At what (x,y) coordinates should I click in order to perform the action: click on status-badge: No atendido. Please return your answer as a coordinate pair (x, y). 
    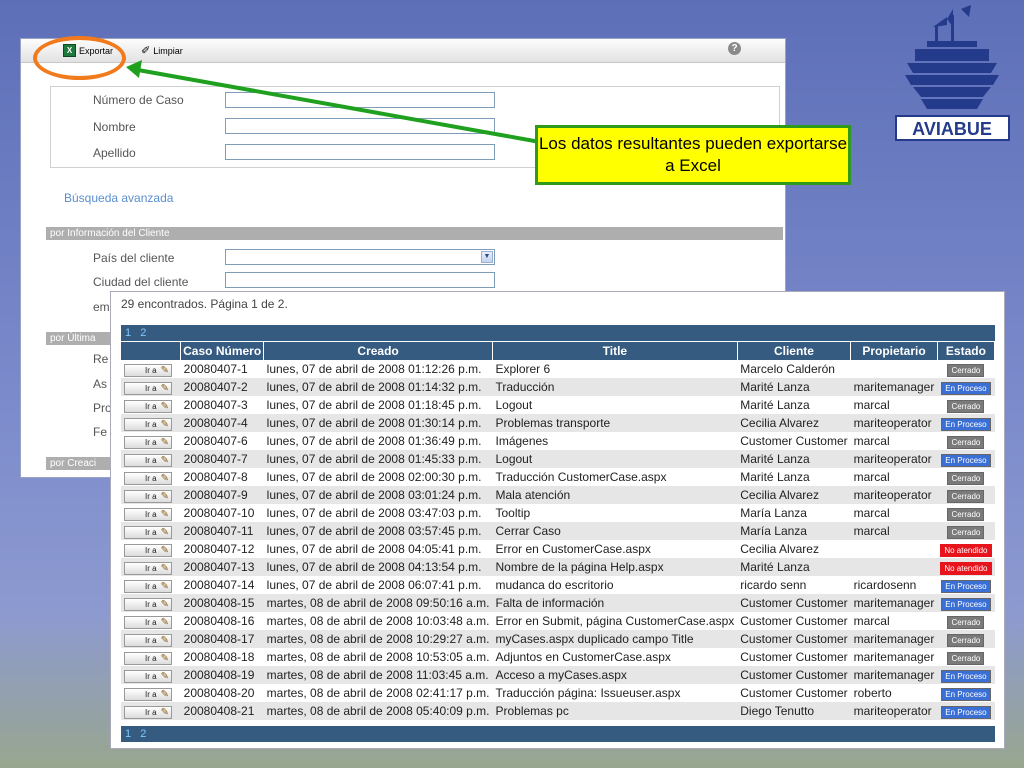
    Looking at the image, I should click on (966, 550).